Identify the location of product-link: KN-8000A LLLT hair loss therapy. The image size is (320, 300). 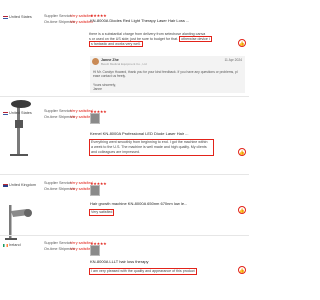
(119, 261).